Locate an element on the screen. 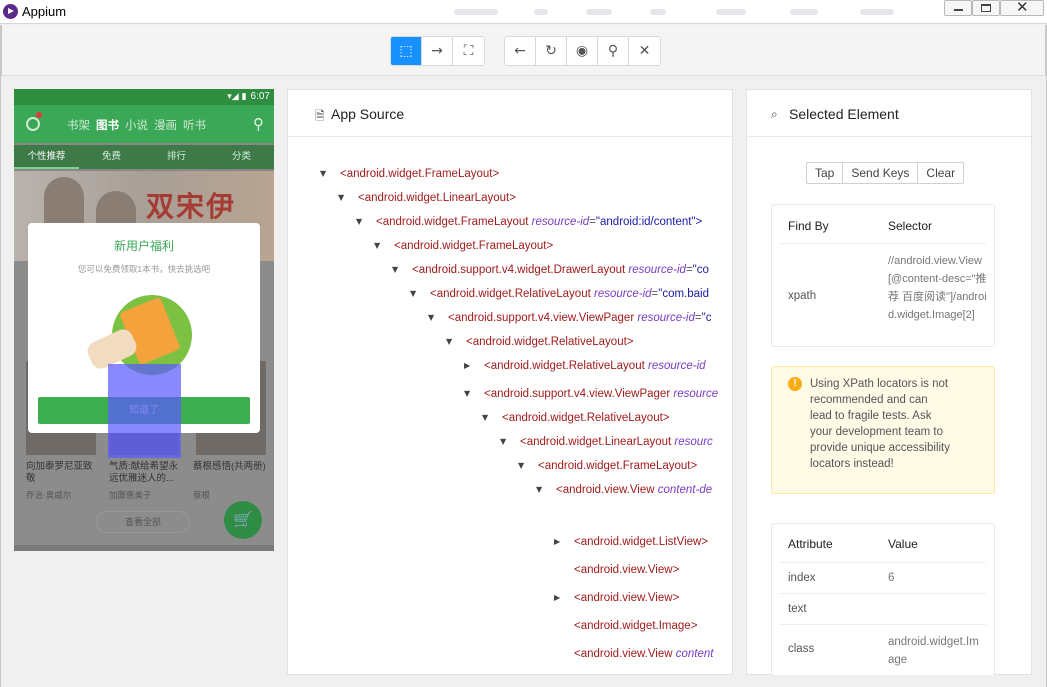 The image size is (1047, 687). app-tab: 排行 is located at coordinates (176, 157).